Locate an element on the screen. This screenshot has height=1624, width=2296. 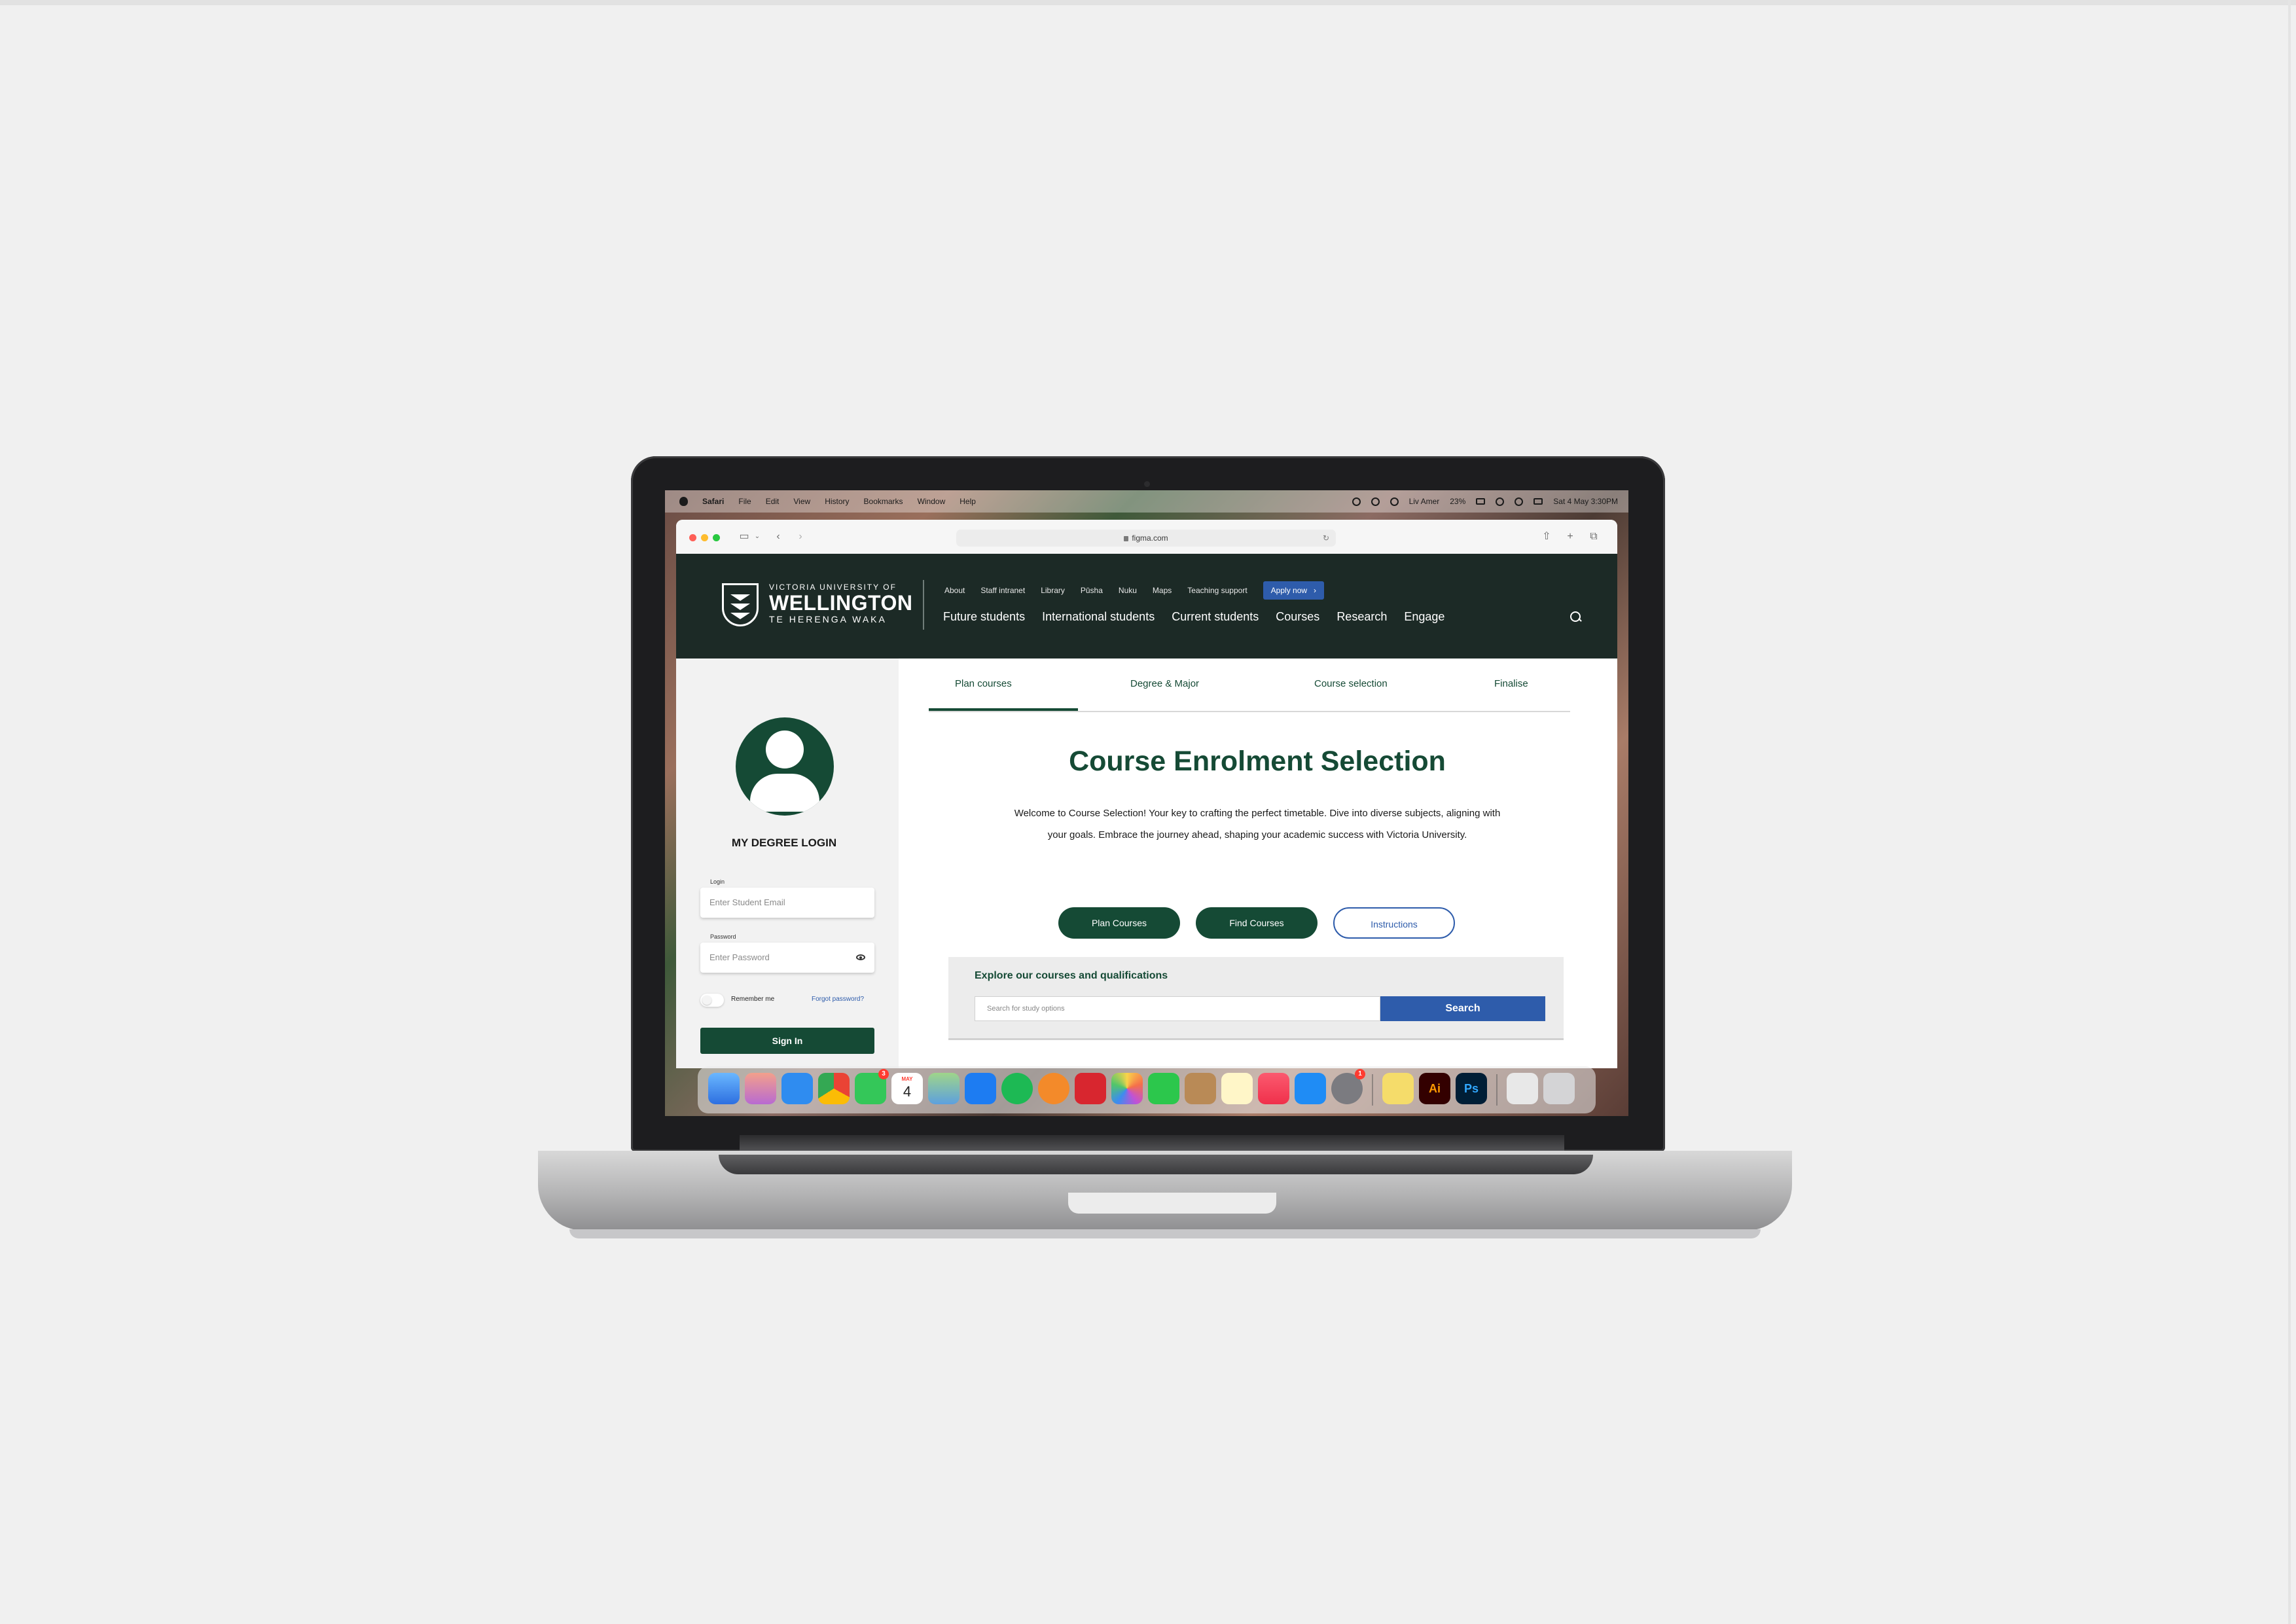
menubar-clock: Sat 4 May 3:30PM is located at coordinates (1585, 501).